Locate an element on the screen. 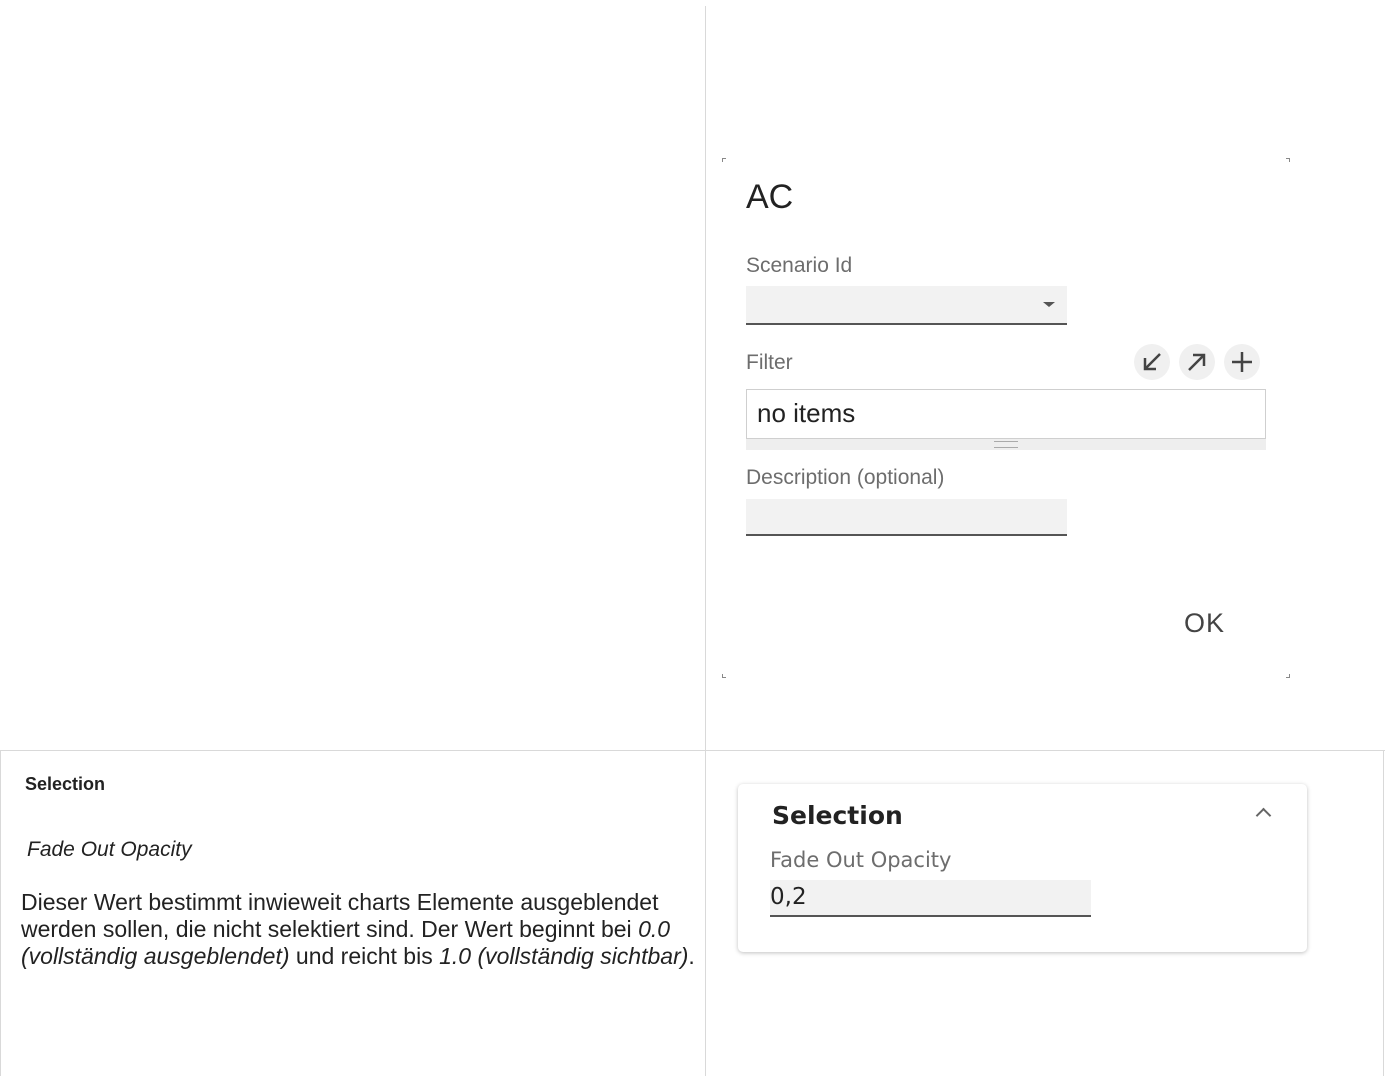 Image resolution: width=1385 pixels, height=1076 pixels. expand-button is located at coordinates (1197, 362).